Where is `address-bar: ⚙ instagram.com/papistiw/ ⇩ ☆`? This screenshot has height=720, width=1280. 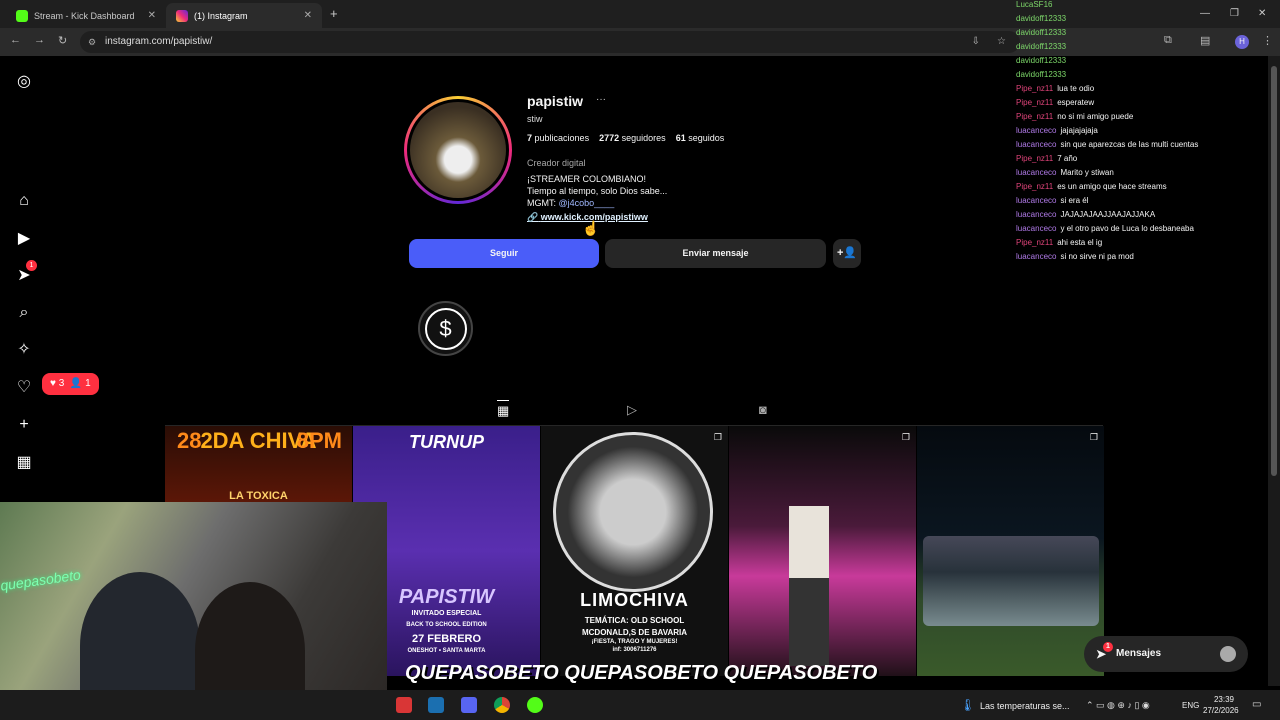 address-bar: ⚙ instagram.com/papistiw/ ⇩ ☆ is located at coordinates (550, 42).